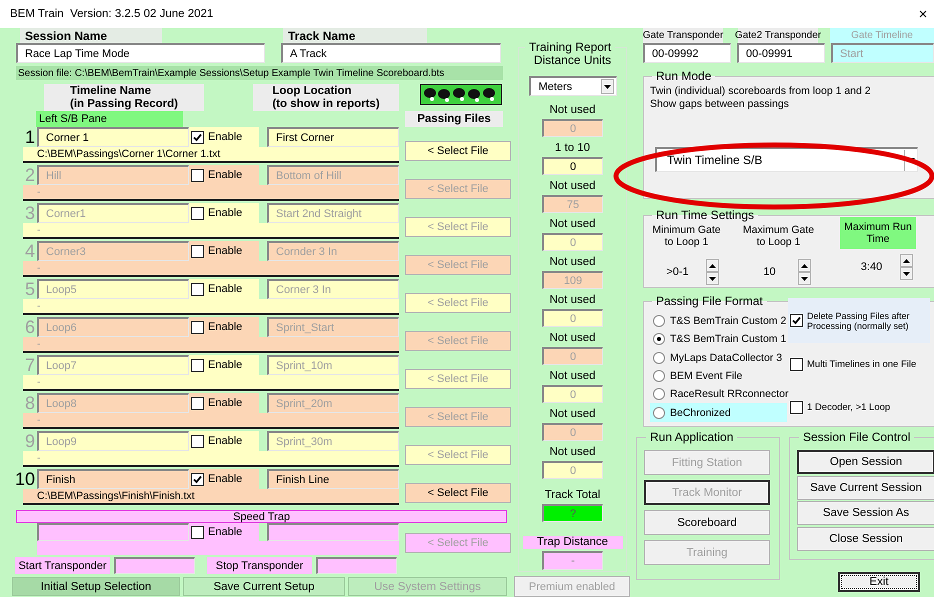 The image size is (934, 597). Describe the element at coordinates (718, 394) in the screenshot. I see `format-option: RaceResult RRconnector` at that location.